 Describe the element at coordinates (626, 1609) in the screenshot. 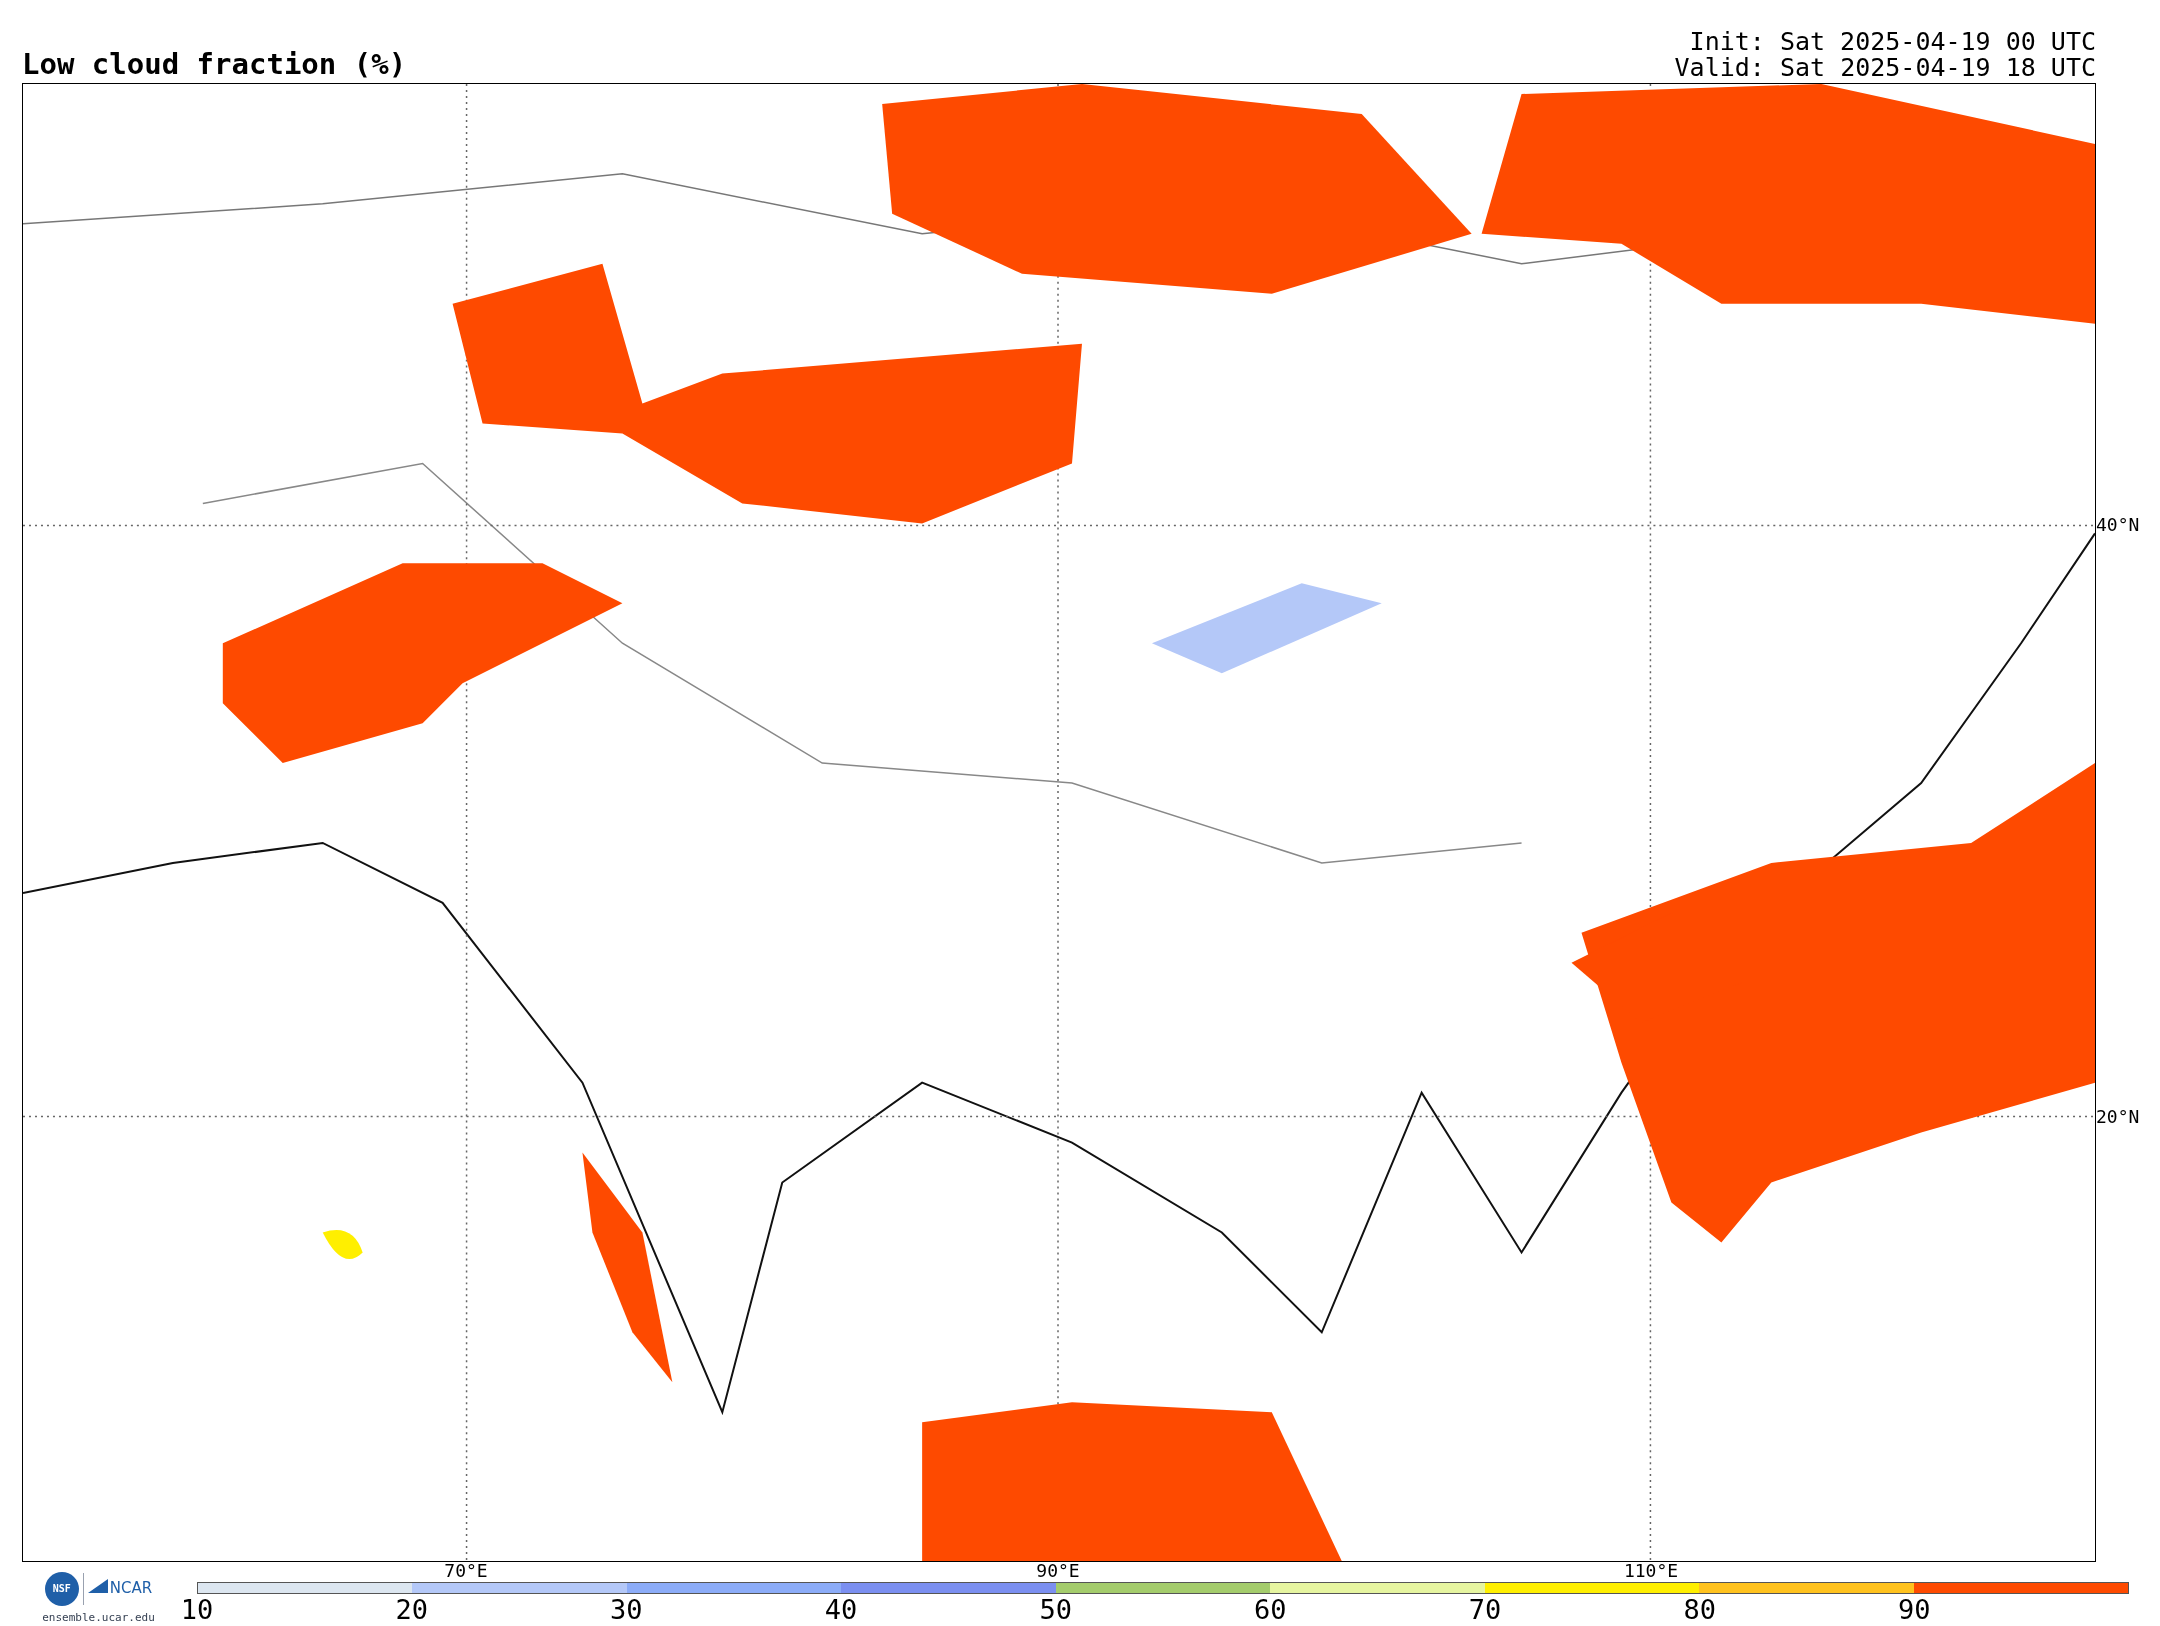

I see `colorbar-tick-label: 30` at that location.